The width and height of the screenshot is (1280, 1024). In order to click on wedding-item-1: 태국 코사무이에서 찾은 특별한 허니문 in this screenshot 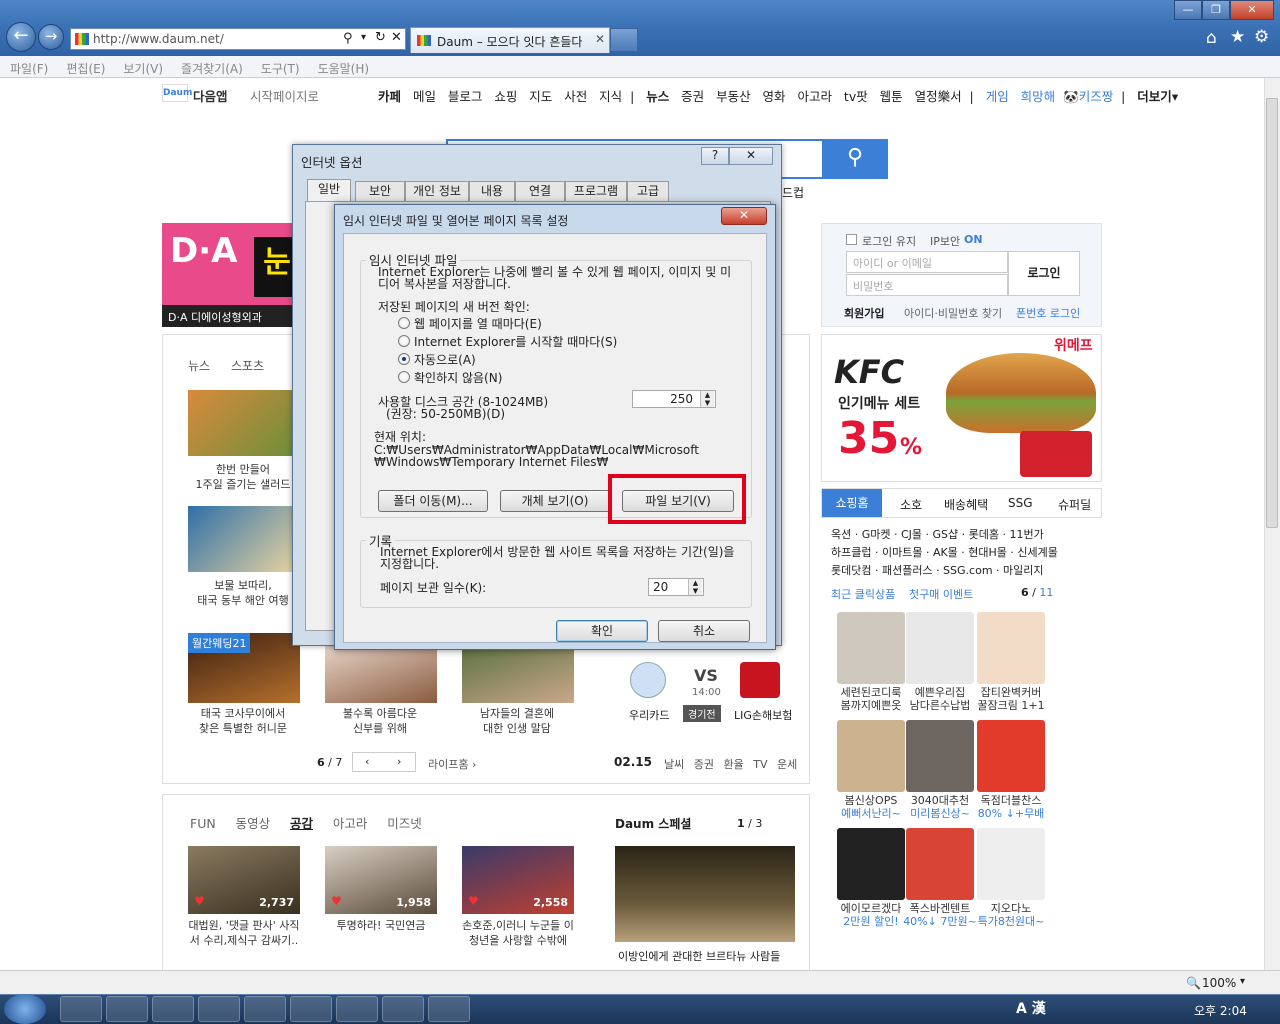, I will do `click(243, 721)`.